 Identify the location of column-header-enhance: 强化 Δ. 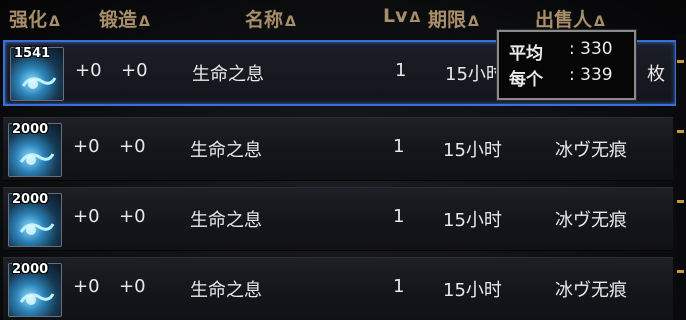
(34, 18).